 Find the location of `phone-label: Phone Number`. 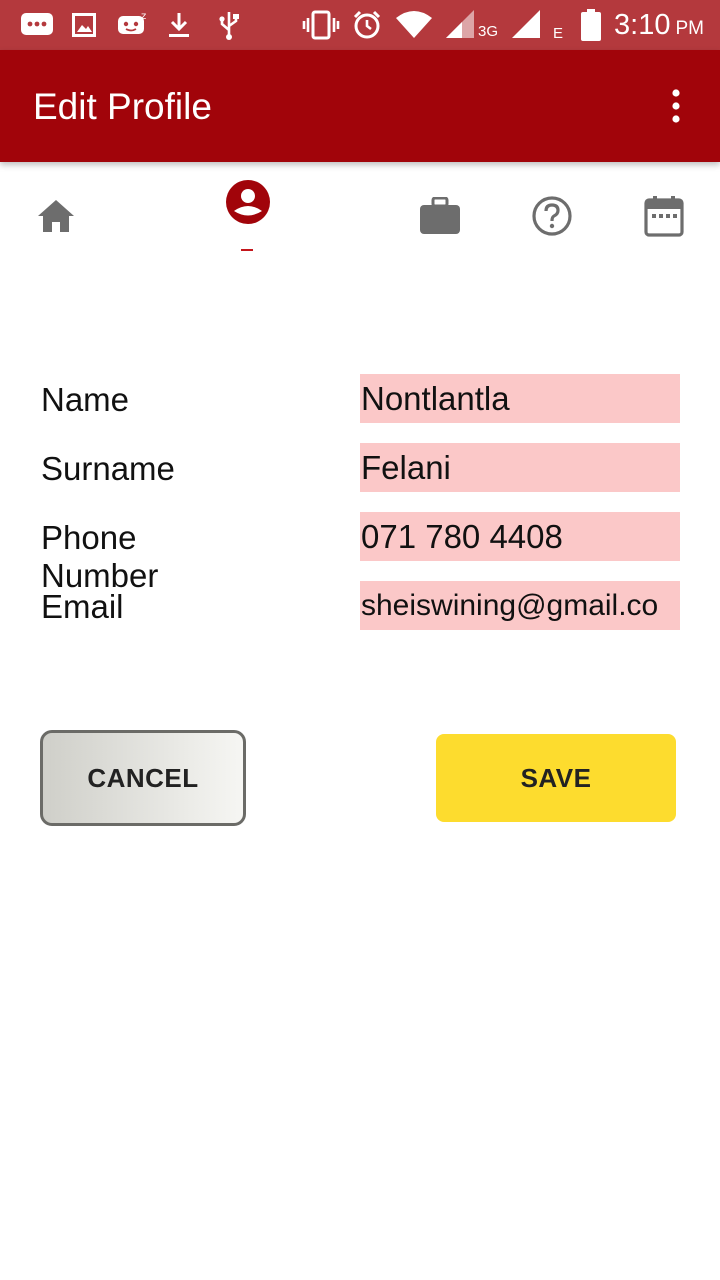

phone-label: Phone Number is located at coordinates (100, 556).